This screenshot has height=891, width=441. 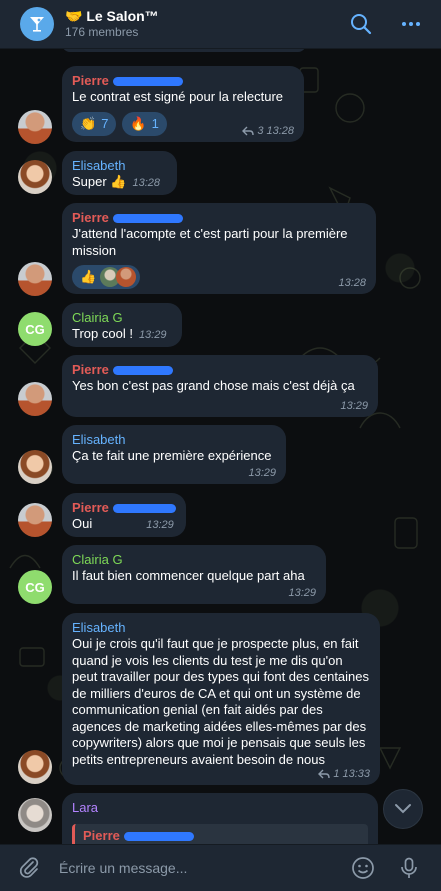 What do you see at coordinates (409, 868) in the screenshot?
I see `microphone-icon` at bounding box center [409, 868].